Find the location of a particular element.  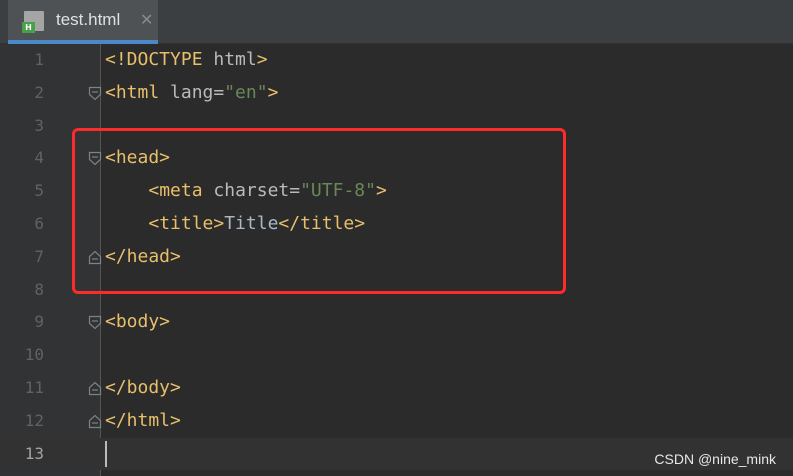

html-file-icon: H is located at coordinates (33, 22).